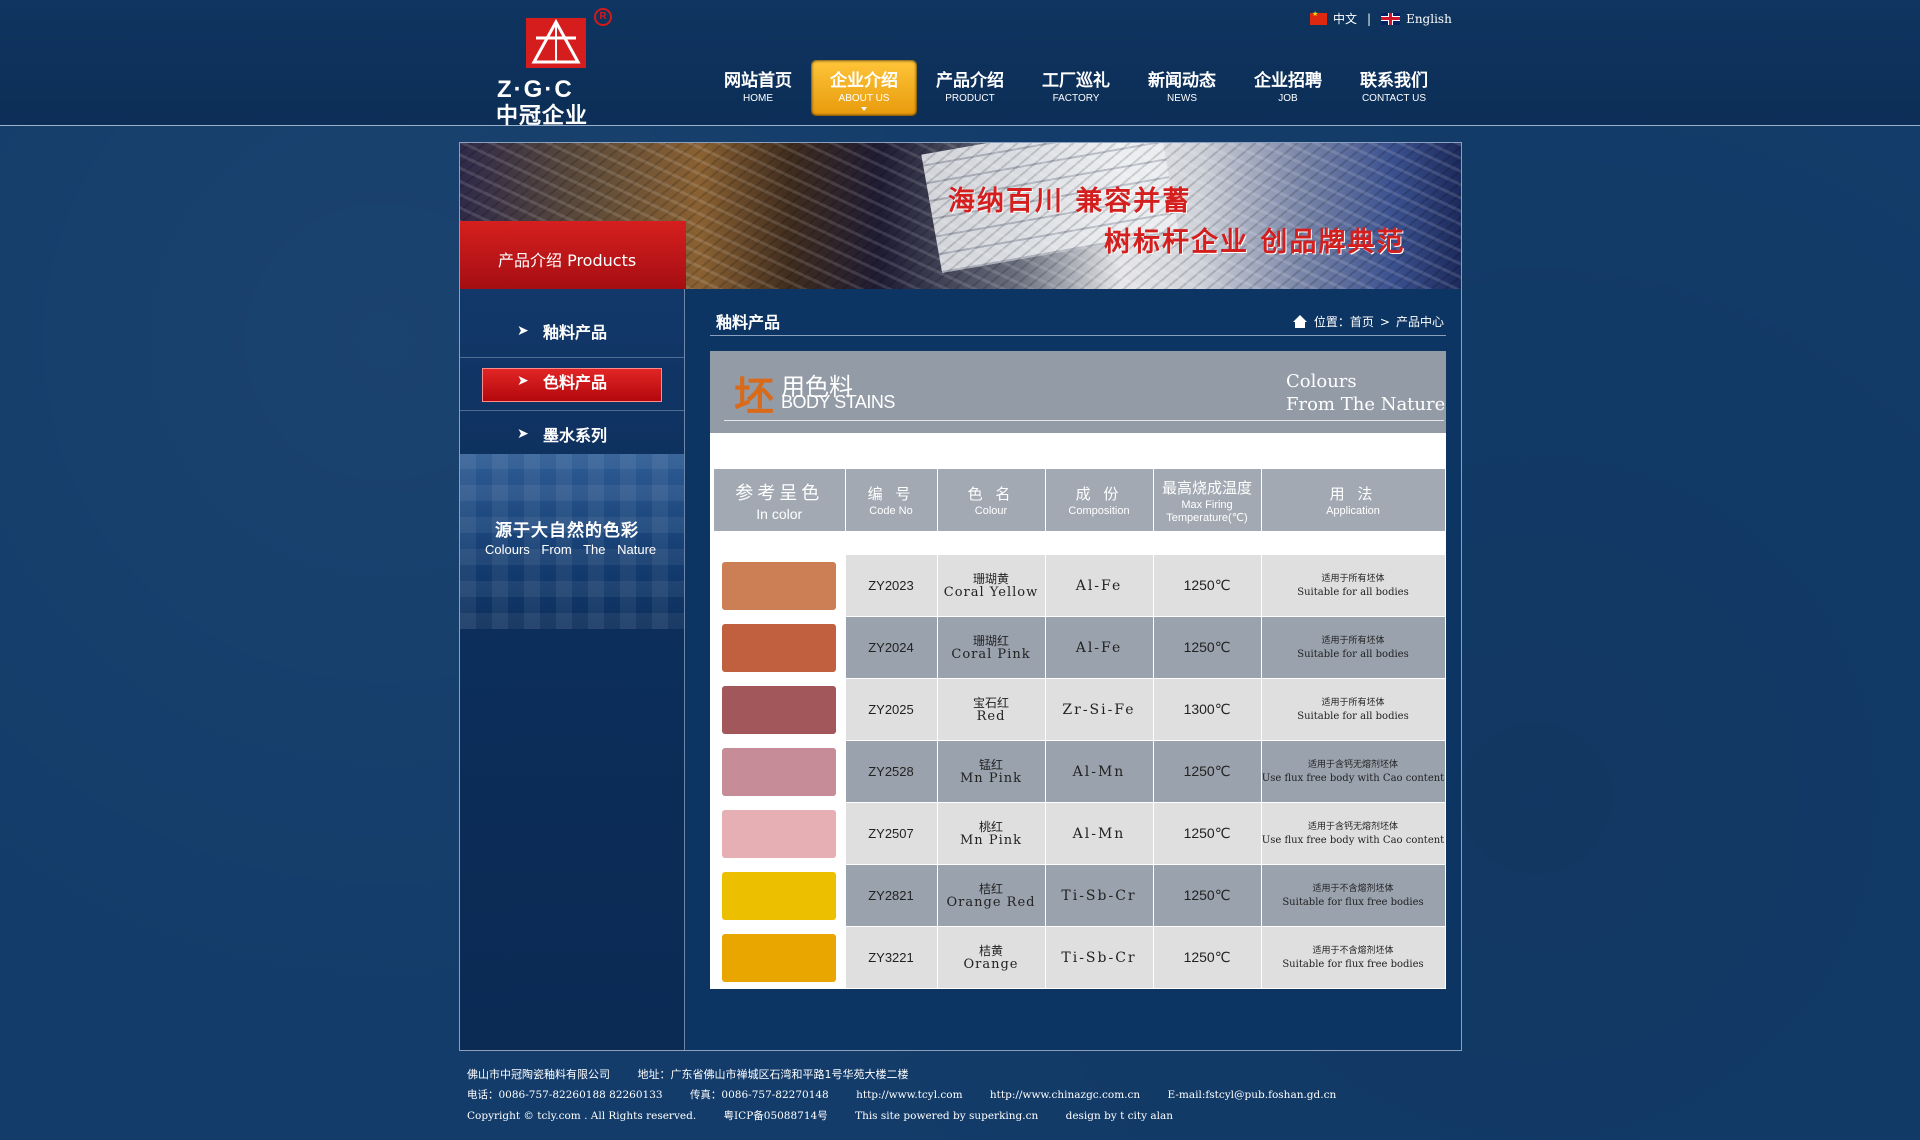 The image size is (1920, 1140). I want to click on footer-line-1: 佛山市中冠陶瓷釉料有限公司 地址：广东省佛山市禅城区石湾和平路1号华苑大楼二楼, so click(947, 1074).